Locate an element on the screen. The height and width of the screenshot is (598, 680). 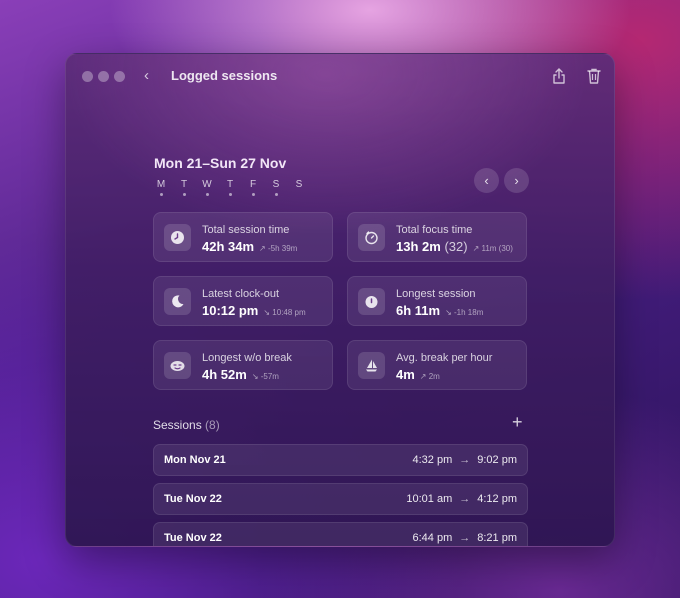
day-fri: F is located at coordinates (253, 187).